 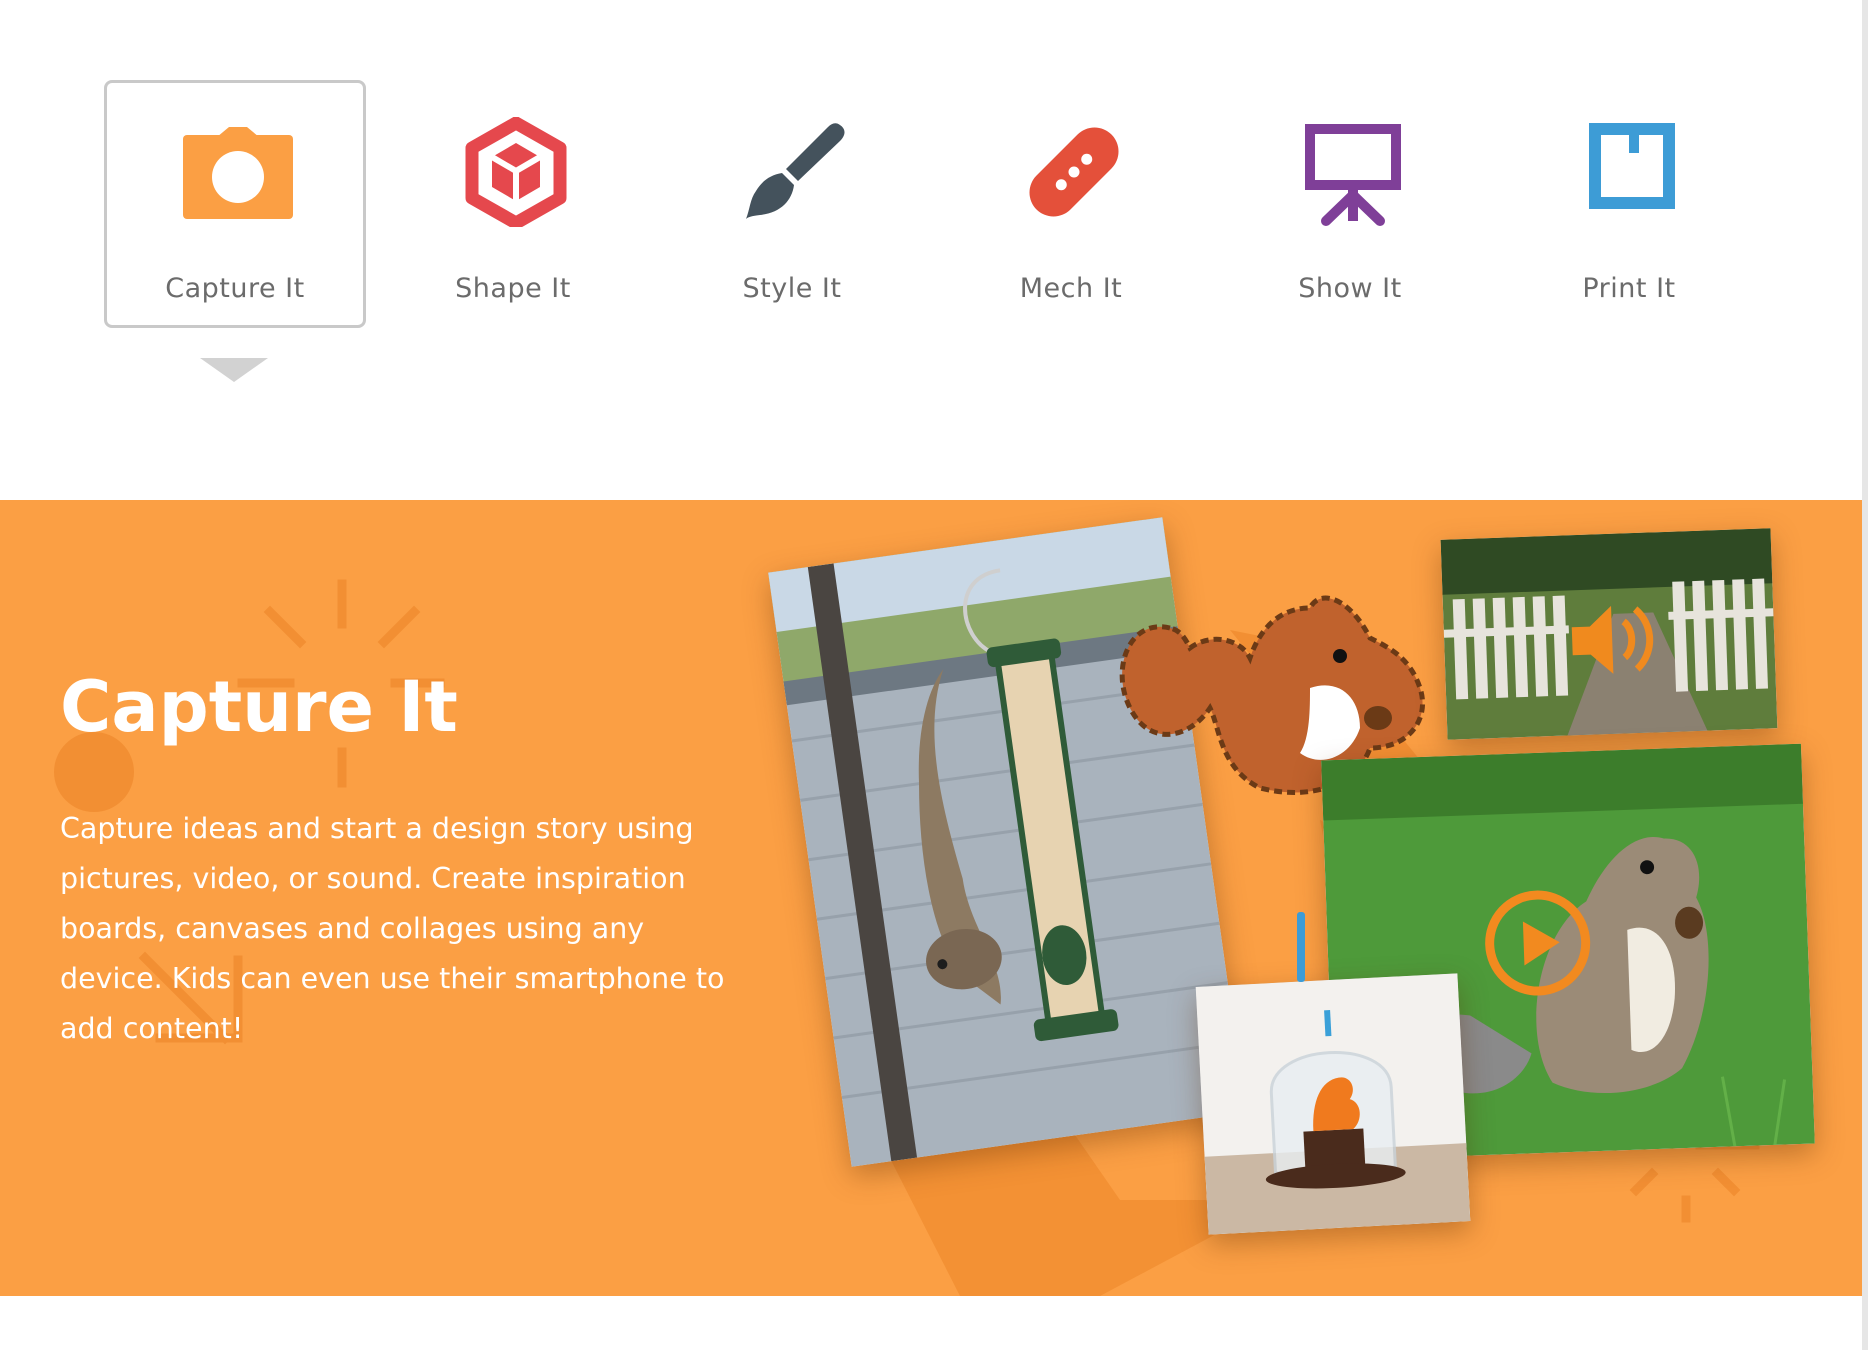 What do you see at coordinates (792, 288) in the screenshot?
I see `tab-label: Style It` at bounding box center [792, 288].